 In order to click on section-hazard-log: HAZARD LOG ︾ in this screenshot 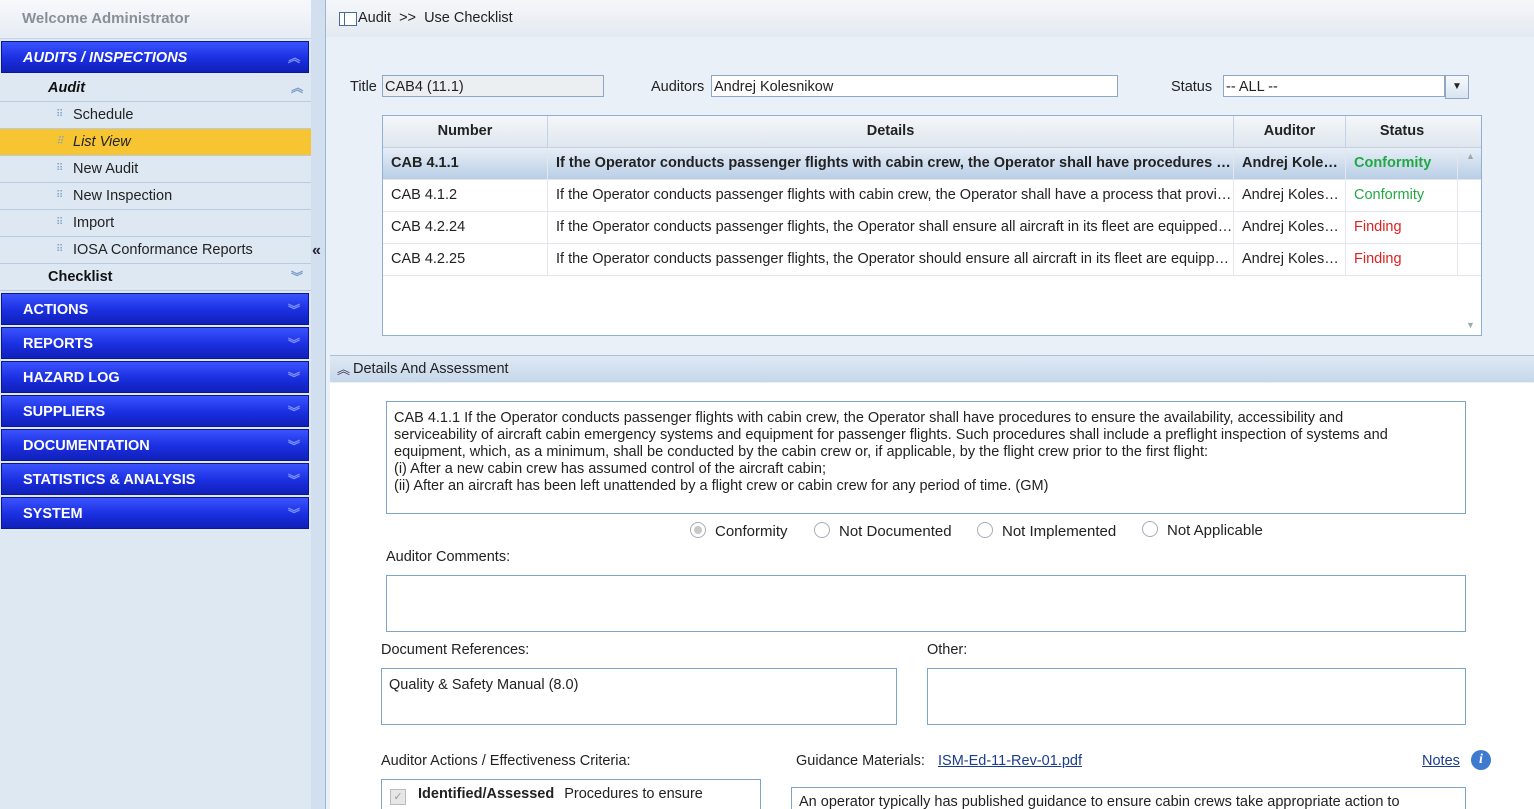, I will do `click(155, 377)`.